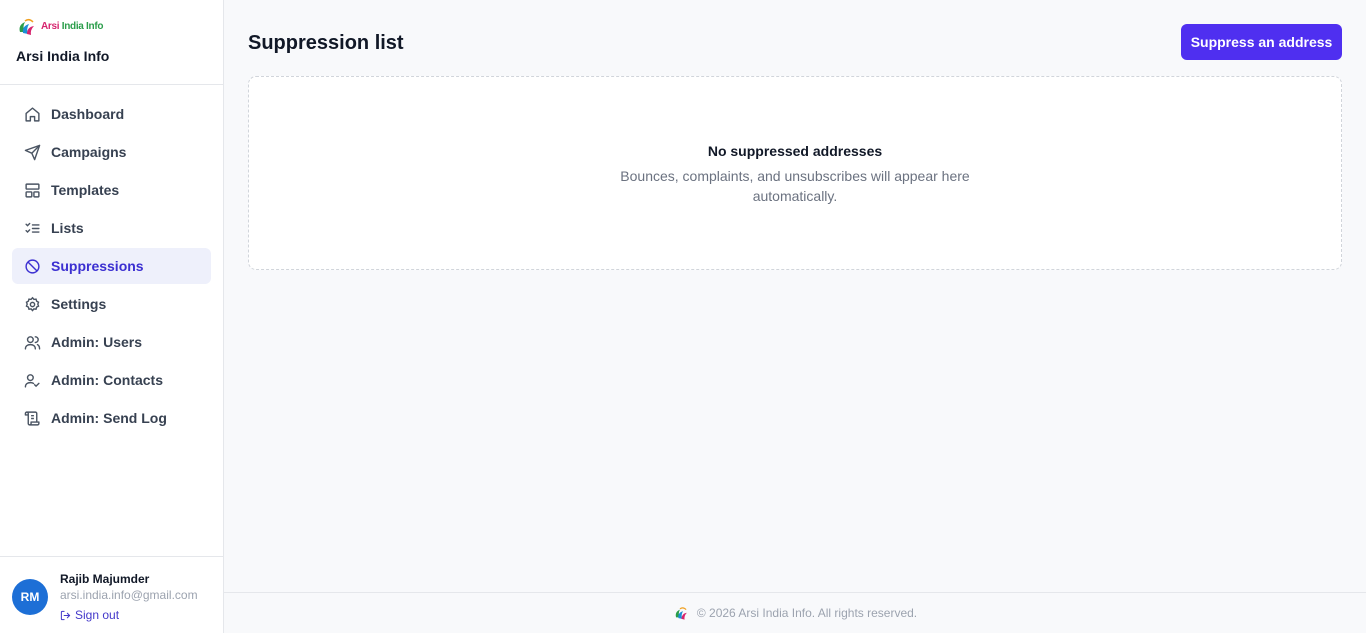 Image resolution: width=1366 pixels, height=633 pixels. I want to click on empty-state-title: No suppressed addresses, so click(795, 151).